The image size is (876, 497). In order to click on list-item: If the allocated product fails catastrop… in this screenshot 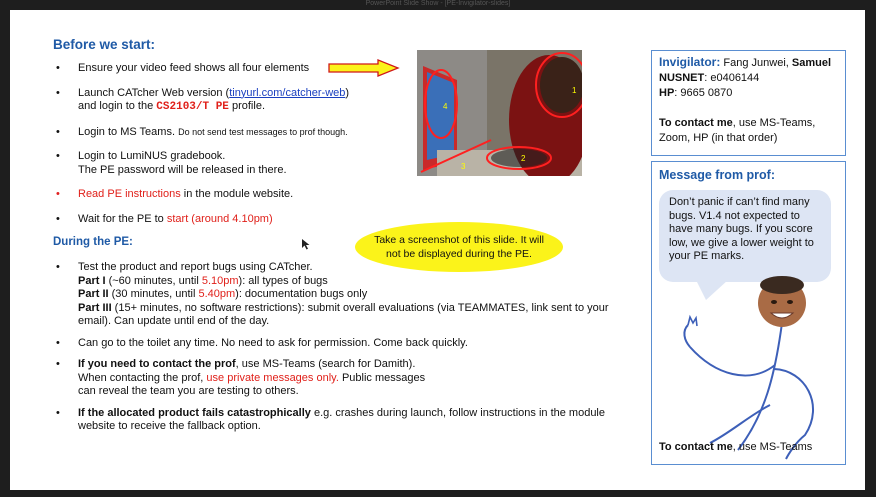, I will do `click(337, 420)`.